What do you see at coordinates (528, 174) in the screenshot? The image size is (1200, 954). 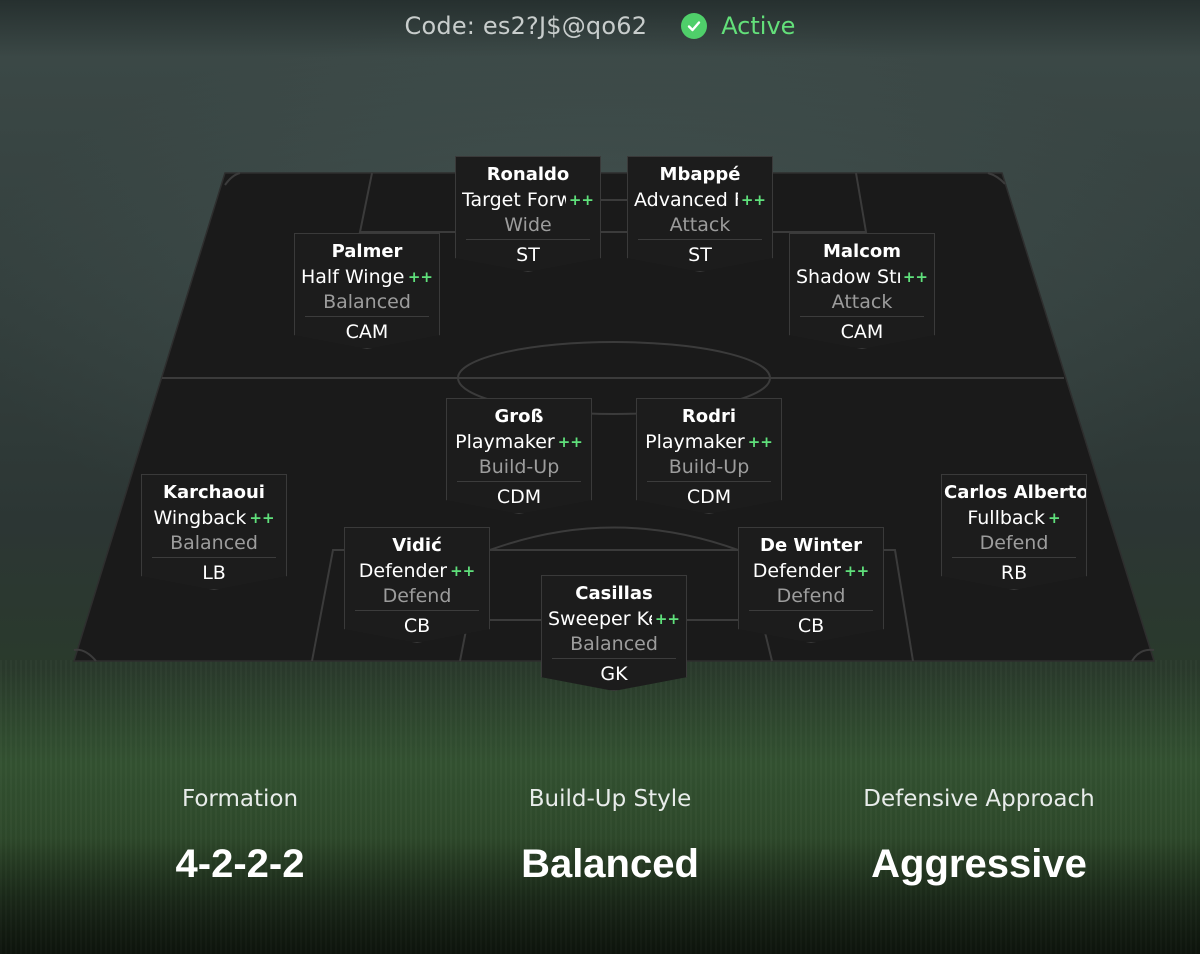 I see `player-name: Ronaldo` at bounding box center [528, 174].